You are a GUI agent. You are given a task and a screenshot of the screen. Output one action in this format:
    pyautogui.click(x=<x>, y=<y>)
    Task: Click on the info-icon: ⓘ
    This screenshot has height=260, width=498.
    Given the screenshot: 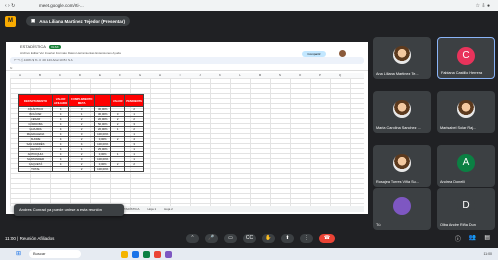 What is the action you would take?
    pyautogui.click(x=458, y=238)
    